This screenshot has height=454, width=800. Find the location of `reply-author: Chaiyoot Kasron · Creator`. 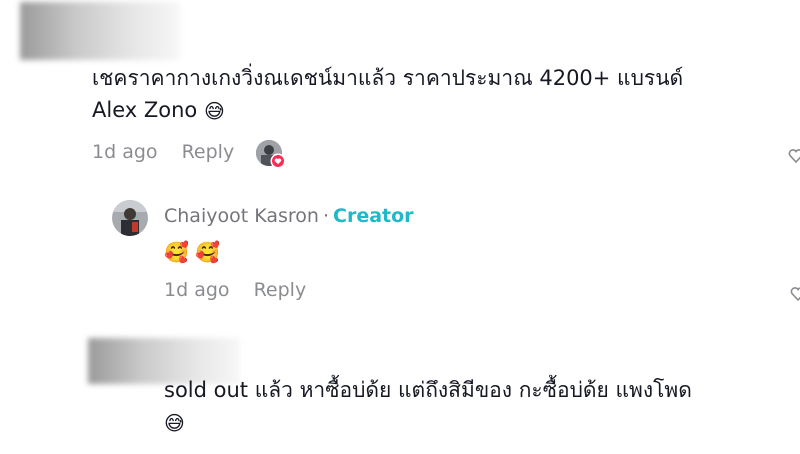

reply-author: Chaiyoot Kasron · Creator is located at coordinates (289, 216).